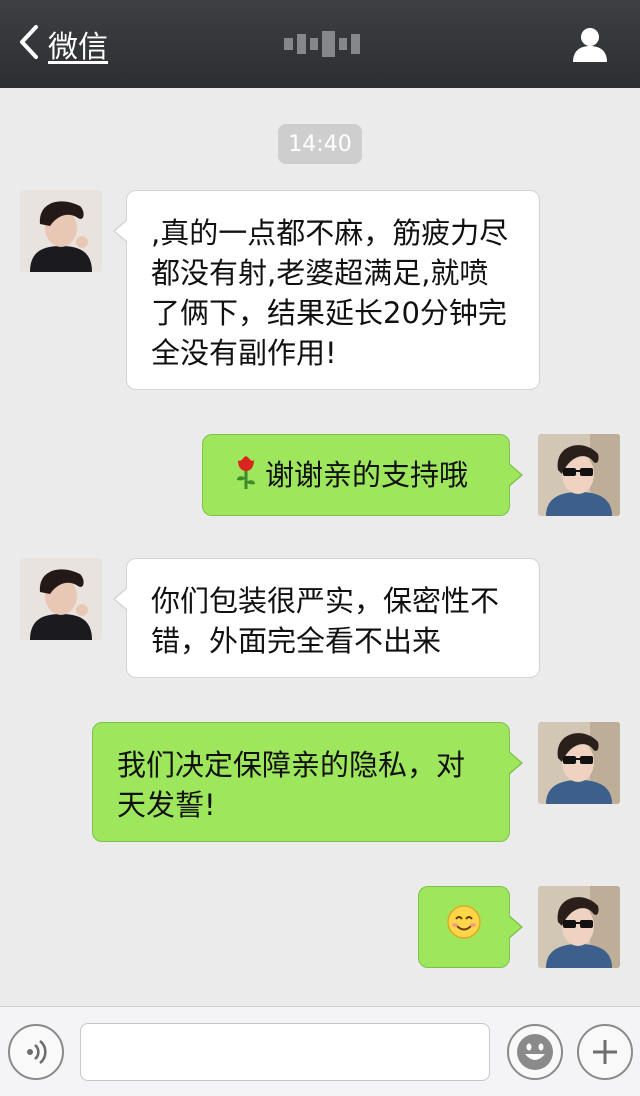 This screenshot has height=1096, width=640. I want to click on back-button: 微信, so click(63, 44).